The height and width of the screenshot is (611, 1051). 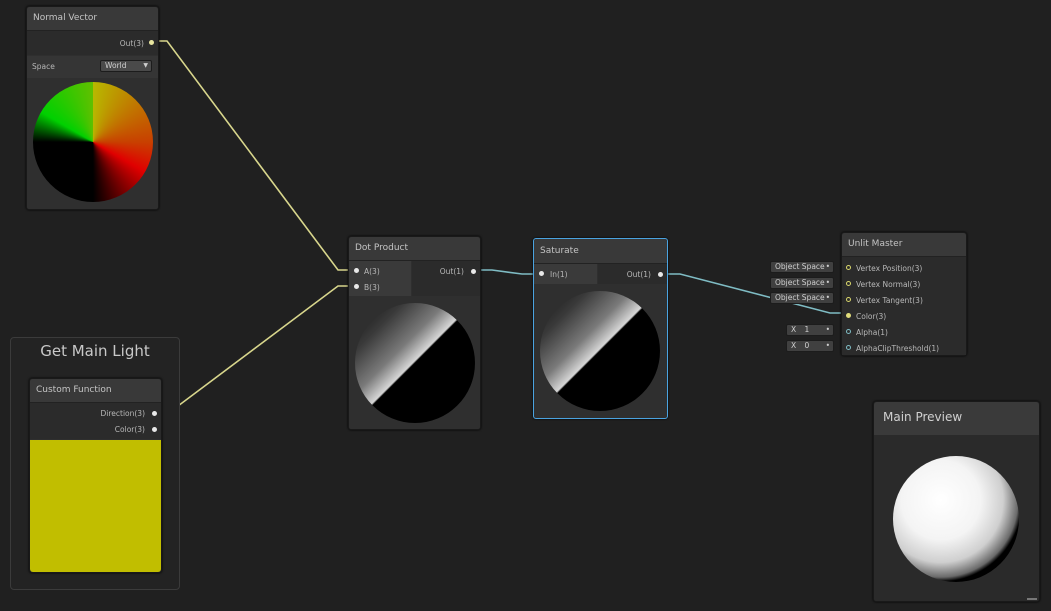 What do you see at coordinates (415, 363) in the screenshot?
I see `dot-product-preview-sphere` at bounding box center [415, 363].